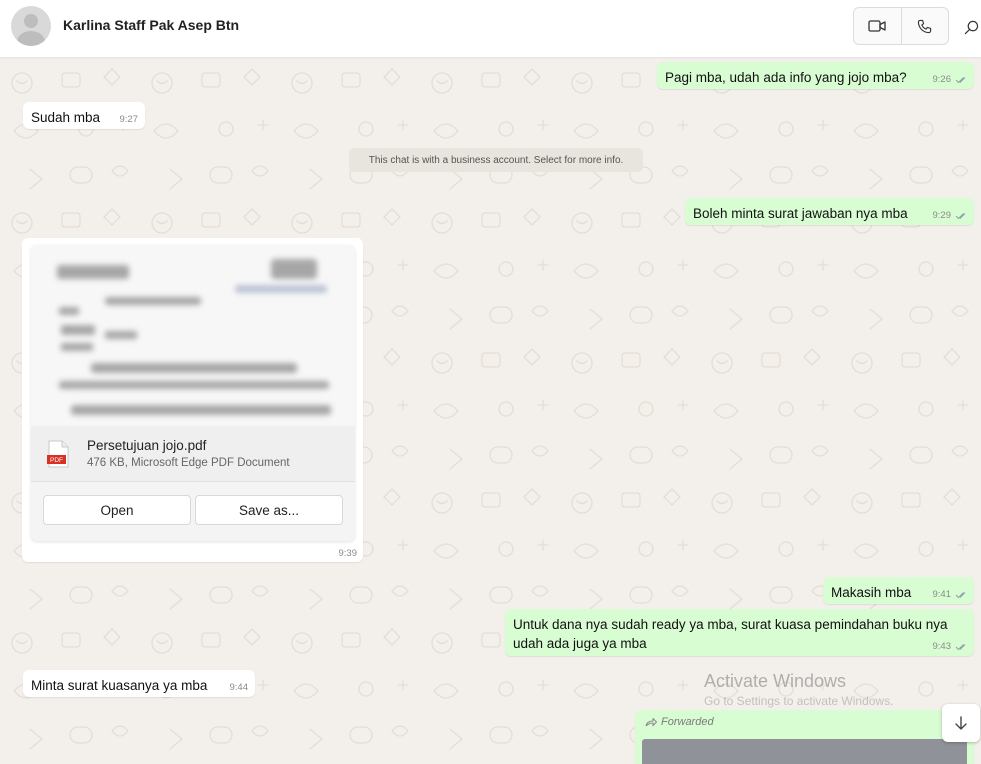 Image resolution: width=981 pixels, height=764 pixels. I want to click on message-bubble-outgoing: Makasih mba 9:41, so click(898, 590).